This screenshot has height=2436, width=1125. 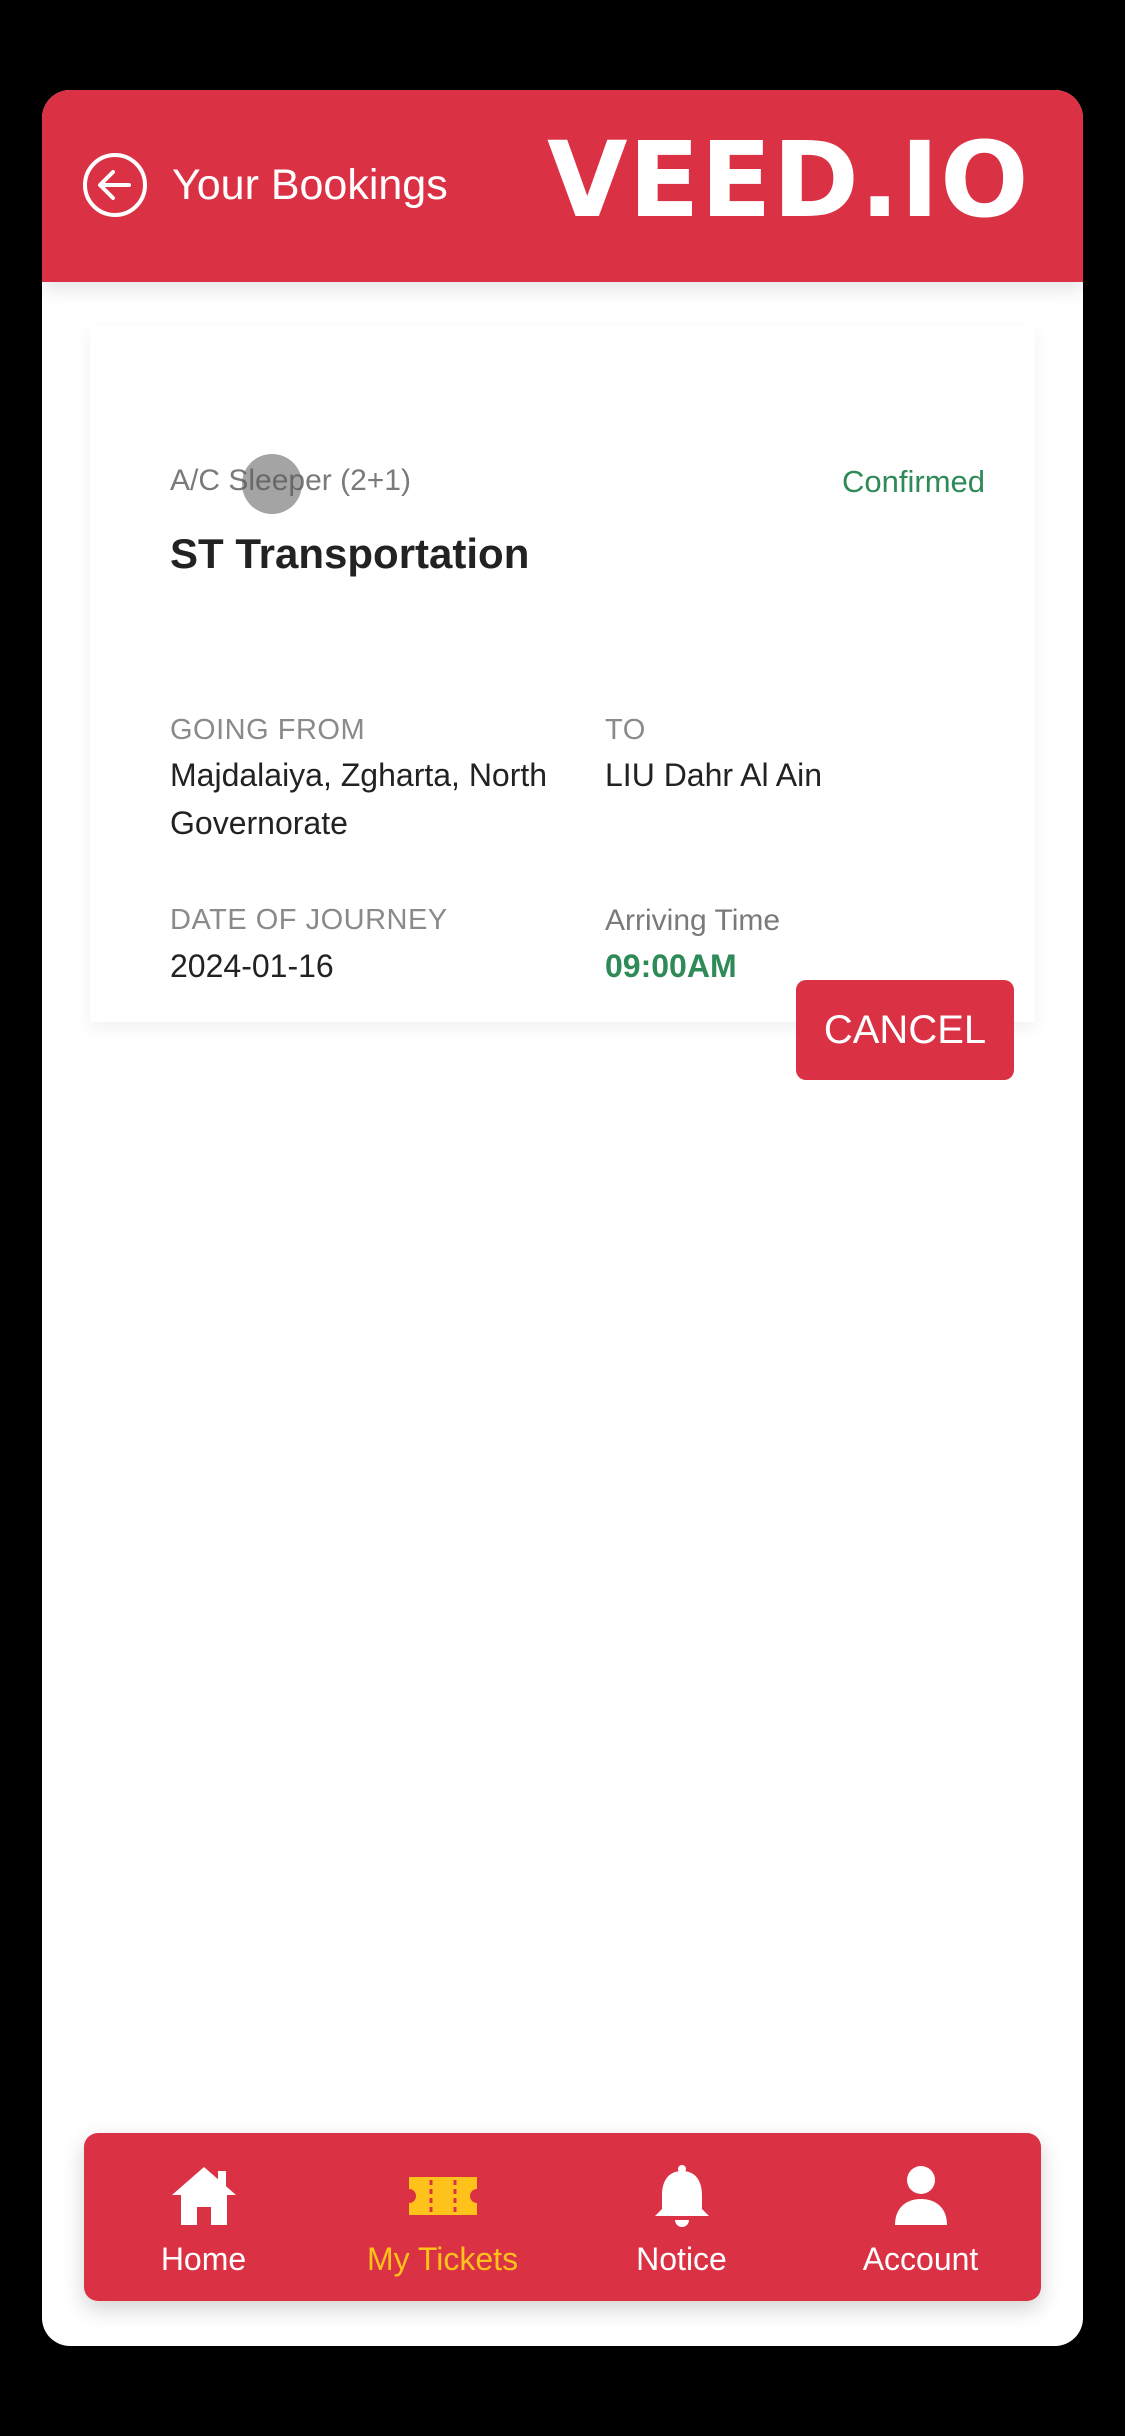 I want to click on operator-name: ST Transportation, so click(x=350, y=553).